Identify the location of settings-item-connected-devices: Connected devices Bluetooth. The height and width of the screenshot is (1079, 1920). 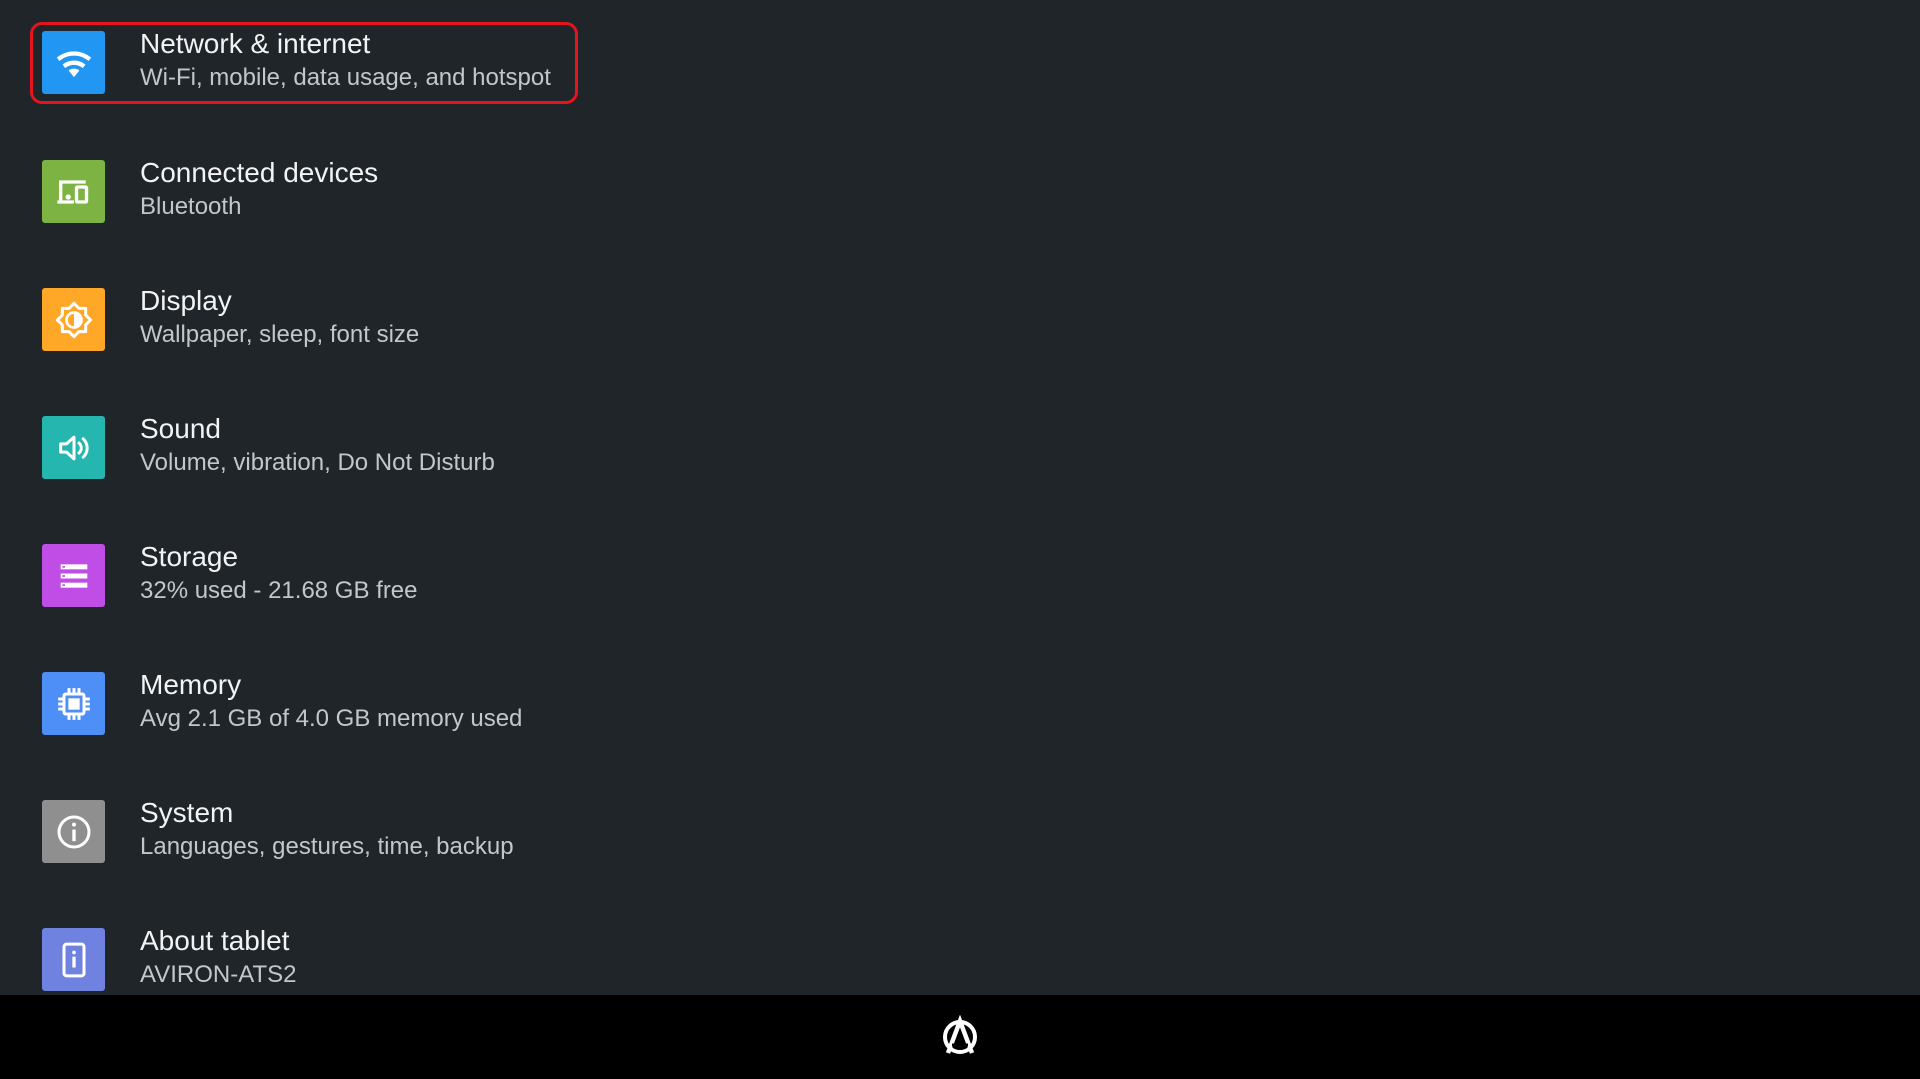
(304, 192).